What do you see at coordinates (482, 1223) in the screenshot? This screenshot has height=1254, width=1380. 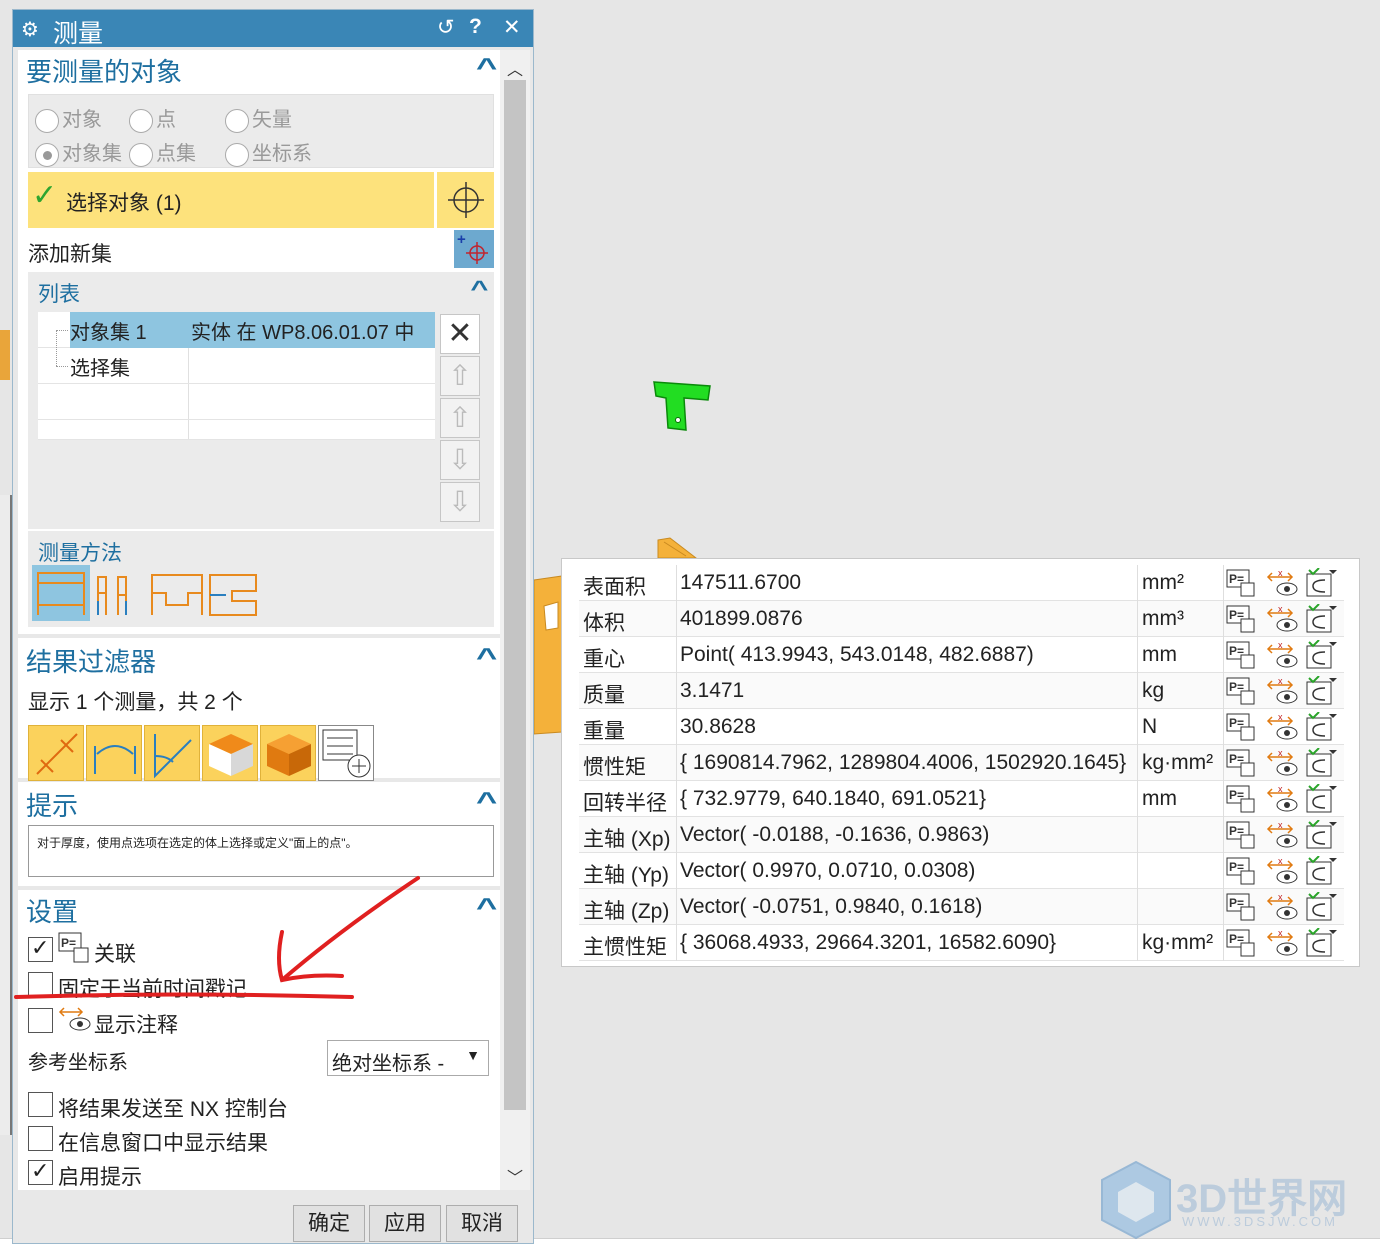 I see `cancel-button: 取消` at bounding box center [482, 1223].